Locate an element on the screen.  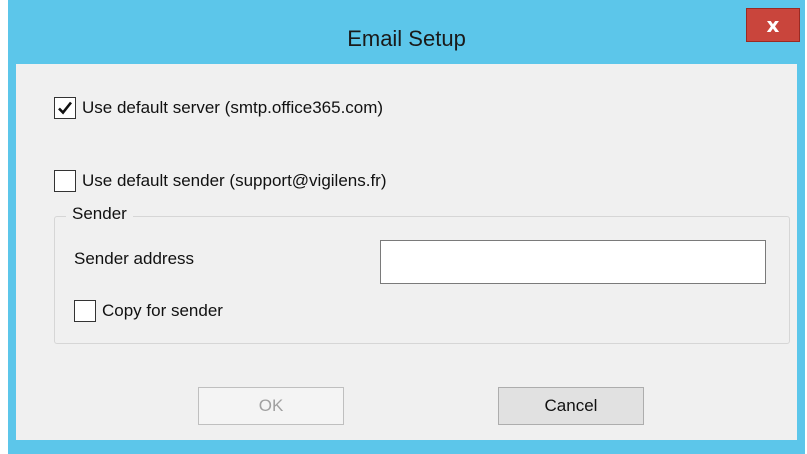
close-button: x is located at coordinates (773, 25).